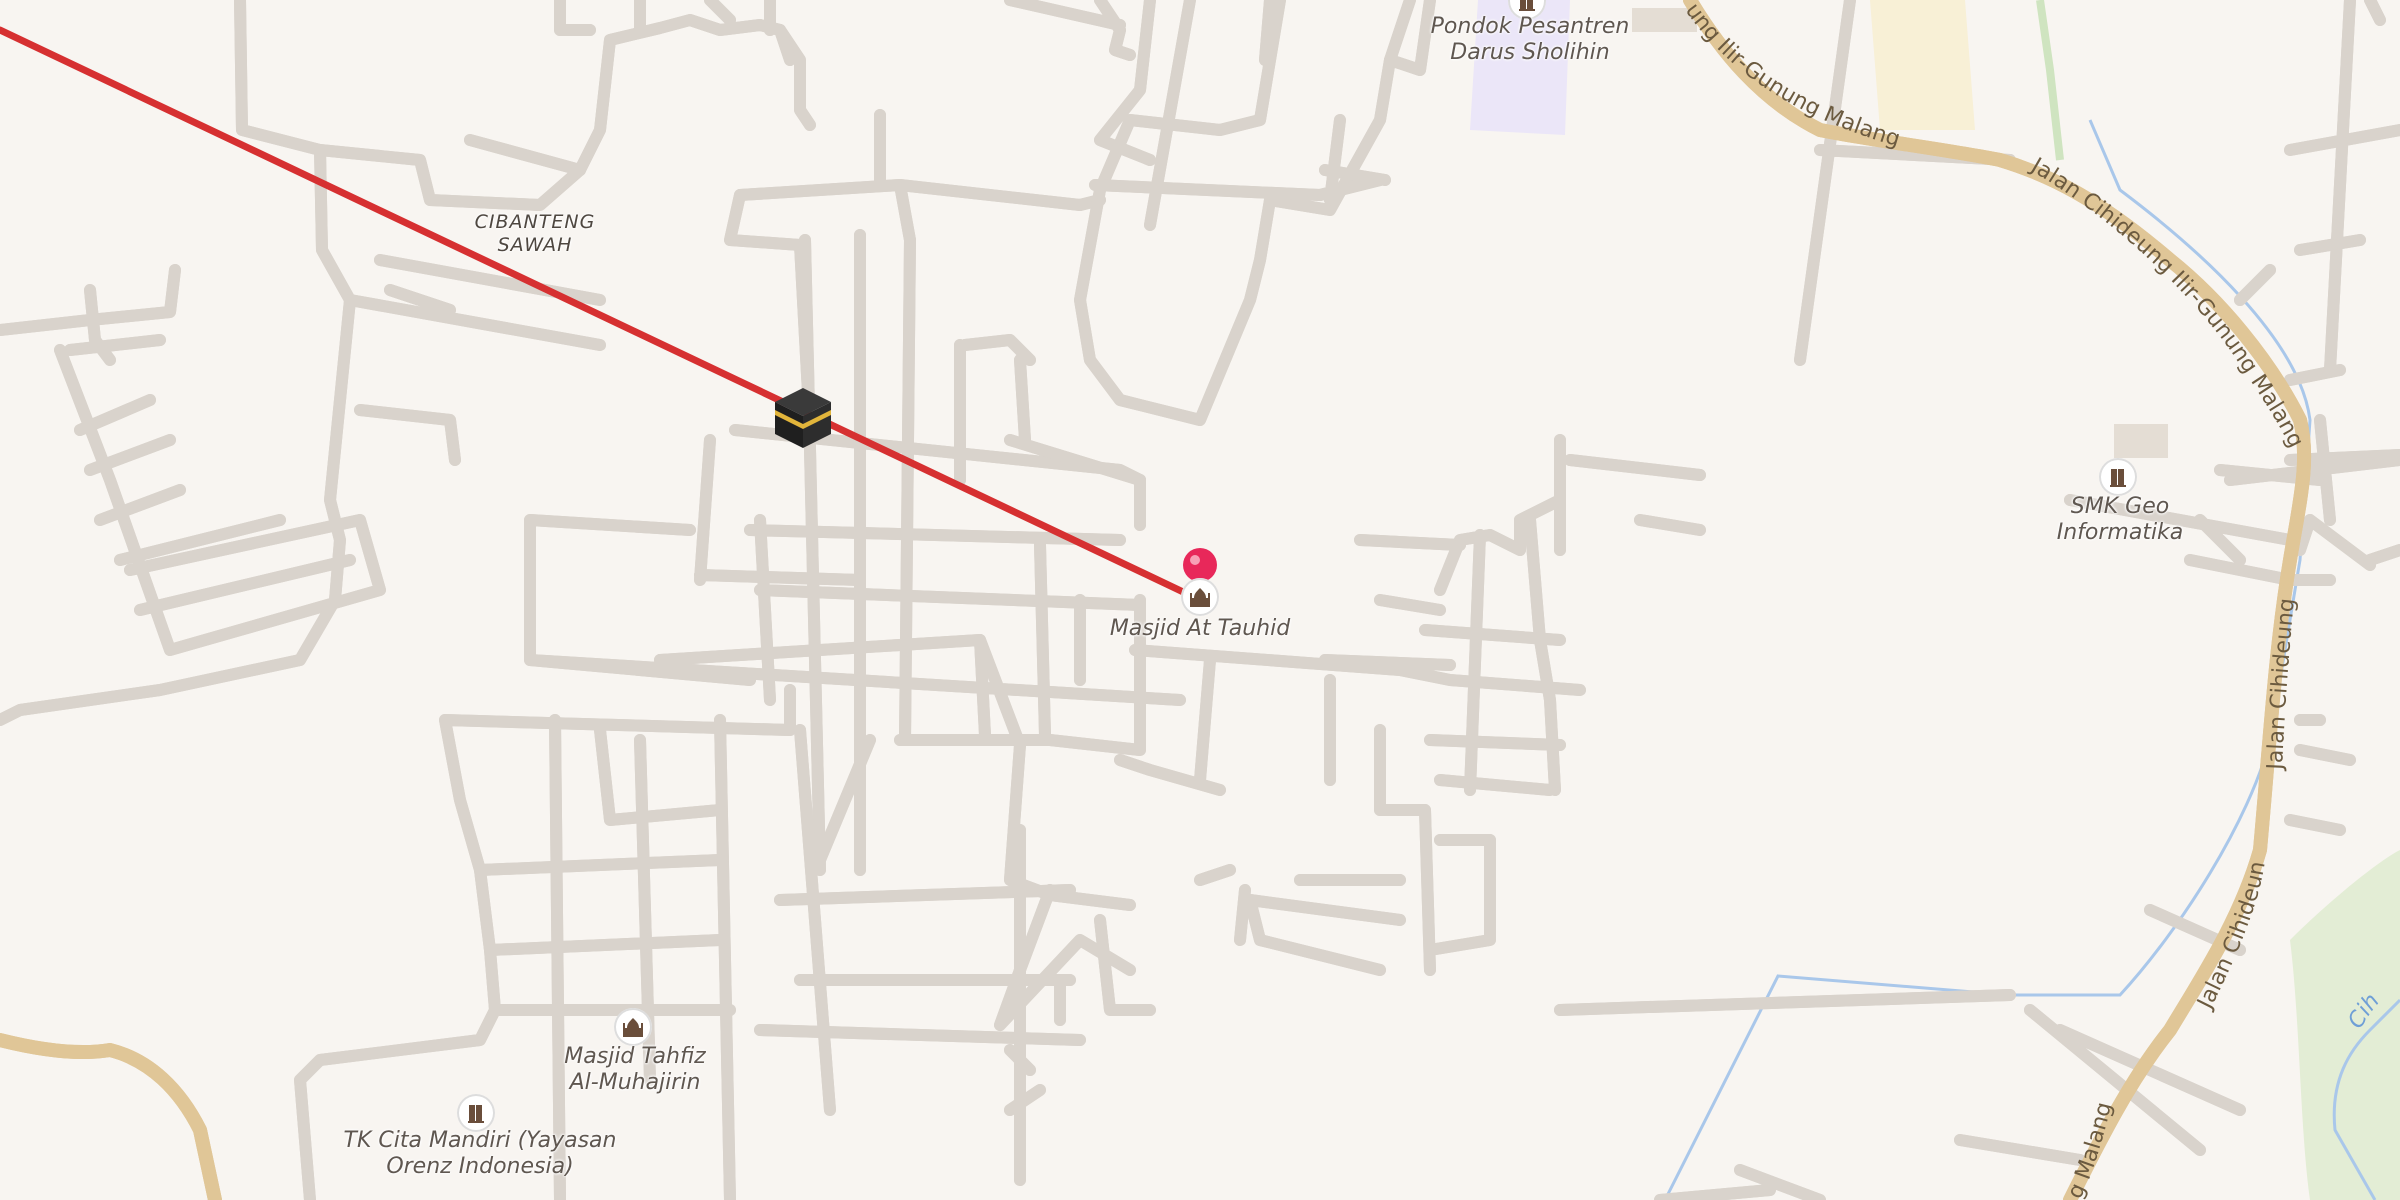  What do you see at coordinates (1922, 65) in the screenshot?
I see `landuse-yellow` at bounding box center [1922, 65].